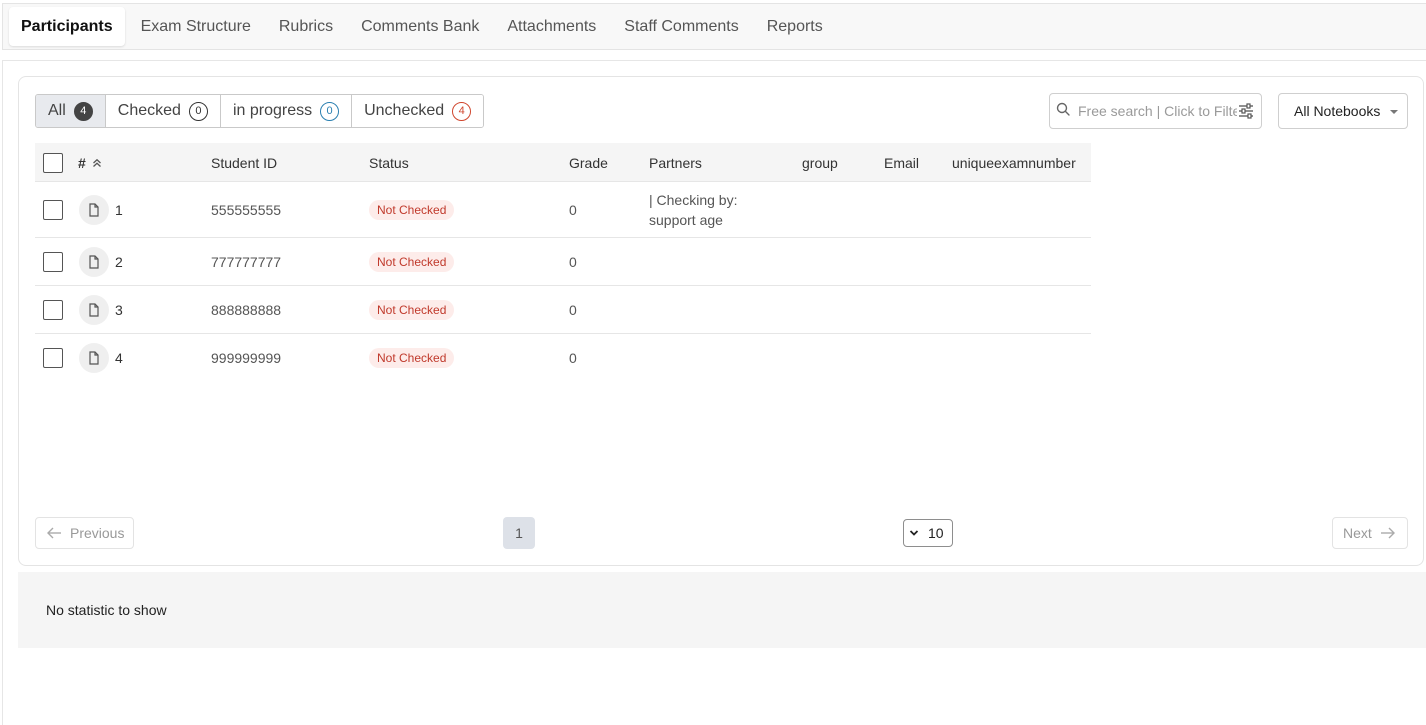  What do you see at coordinates (54, 533) in the screenshot?
I see `arrow-left-icon` at bounding box center [54, 533].